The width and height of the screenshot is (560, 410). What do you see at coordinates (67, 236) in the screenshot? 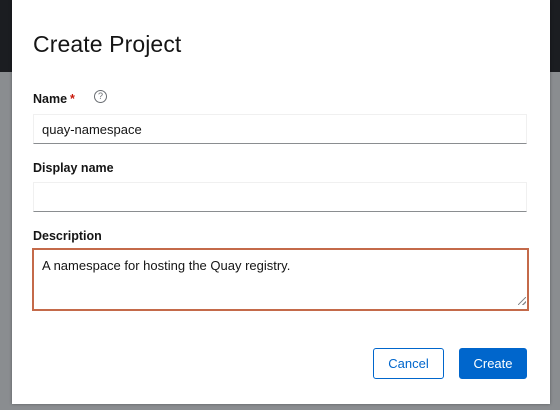
I see `description-label: Description` at bounding box center [67, 236].